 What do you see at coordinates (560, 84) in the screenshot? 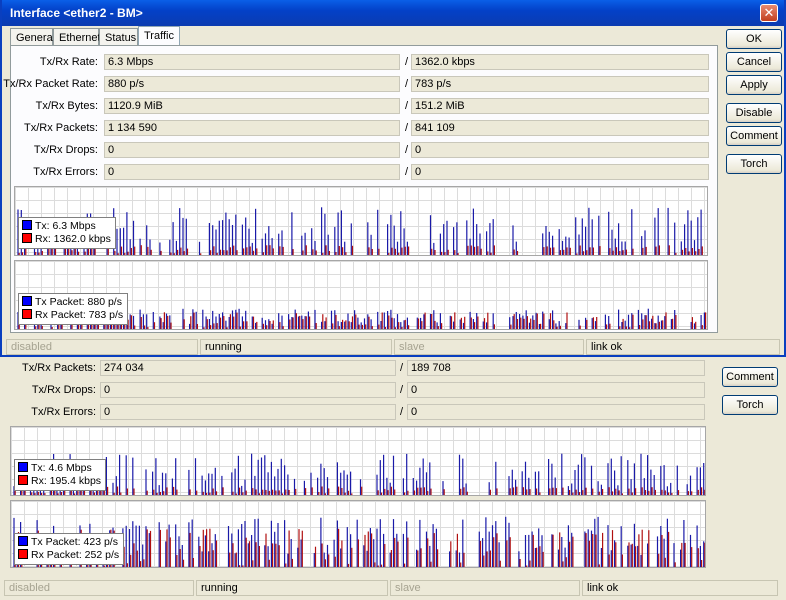
I see `rx-packet-rate-value: 783 p/s` at bounding box center [560, 84].